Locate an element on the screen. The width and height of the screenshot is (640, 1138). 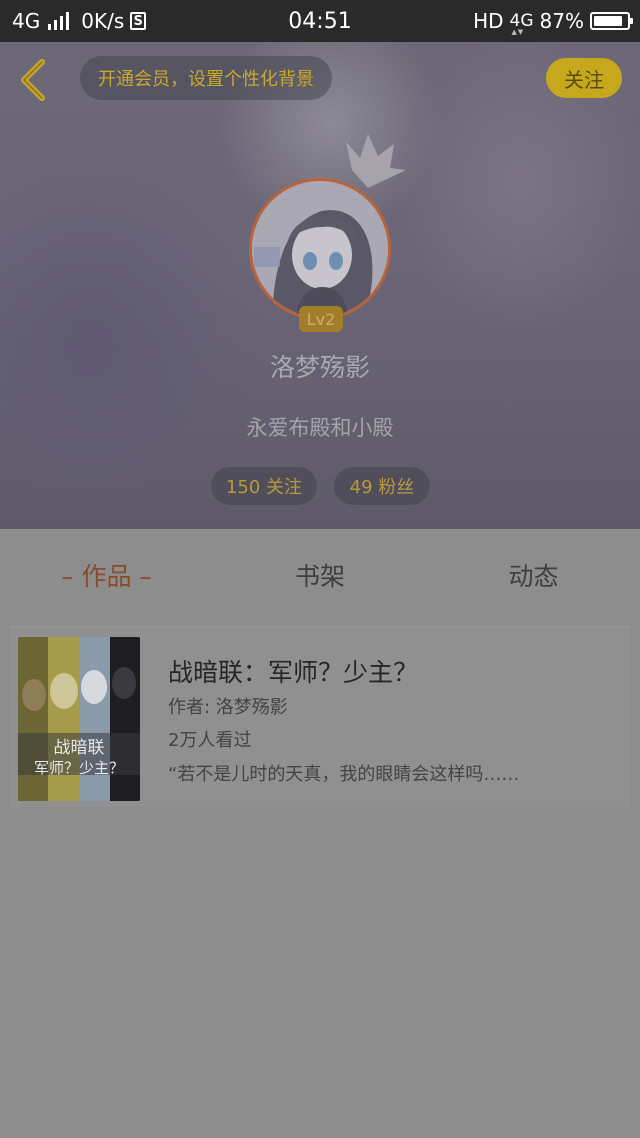
avatar-image is located at coordinates (320, 249).